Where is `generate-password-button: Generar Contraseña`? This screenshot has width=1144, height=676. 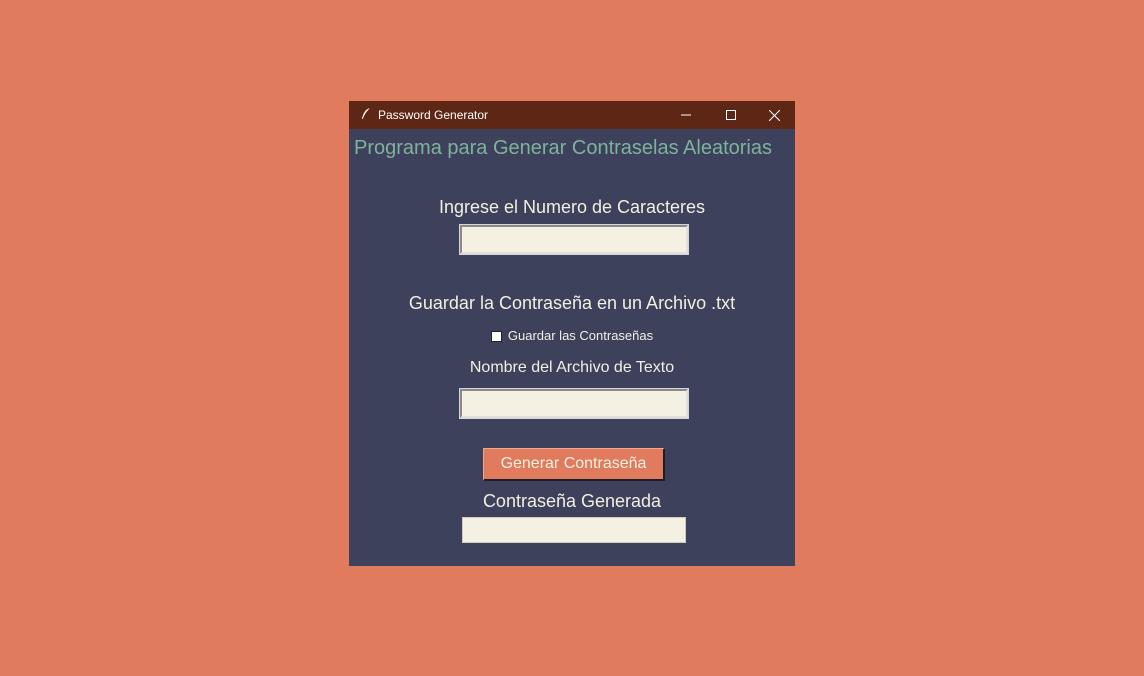
generate-password-button: Generar Contraseña is located at coordinates (574, 464).